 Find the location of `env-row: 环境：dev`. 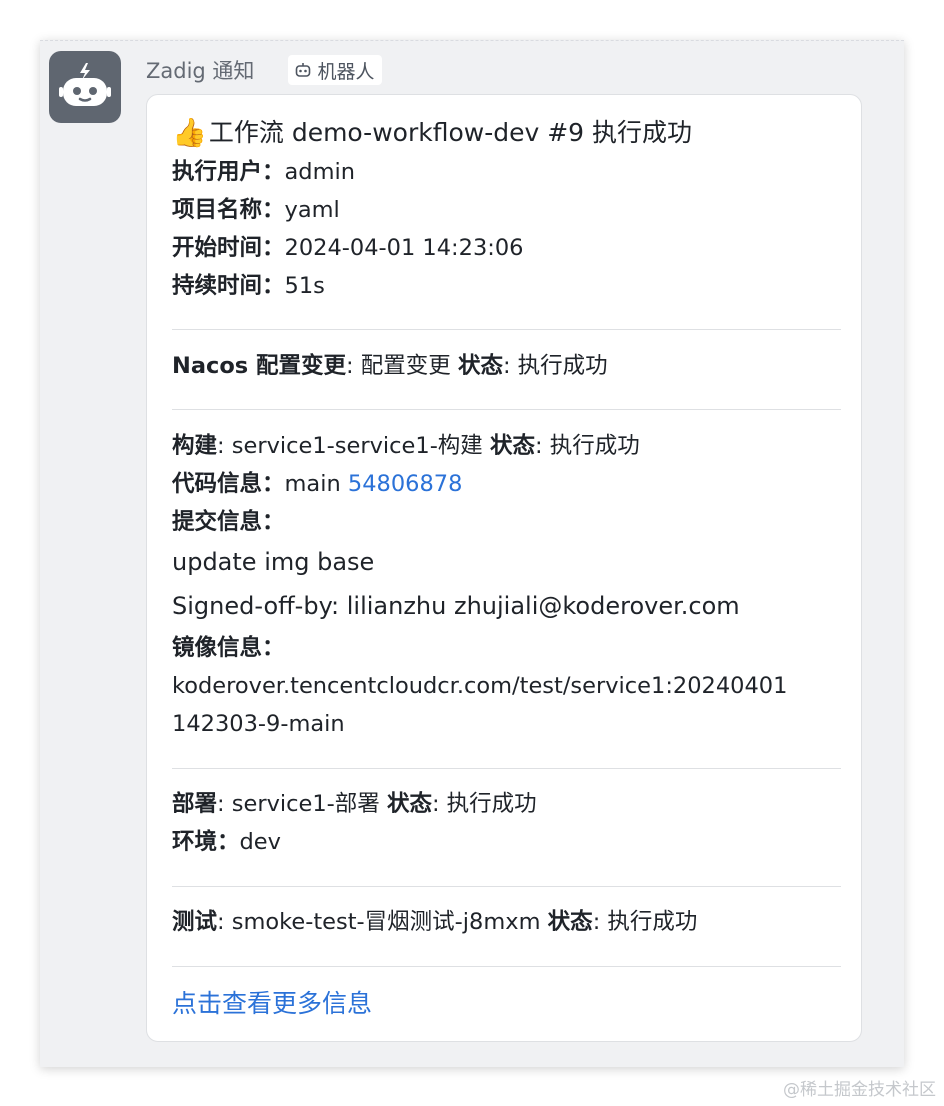

env-row: 环境：dev is located at coordinates (226, 842).